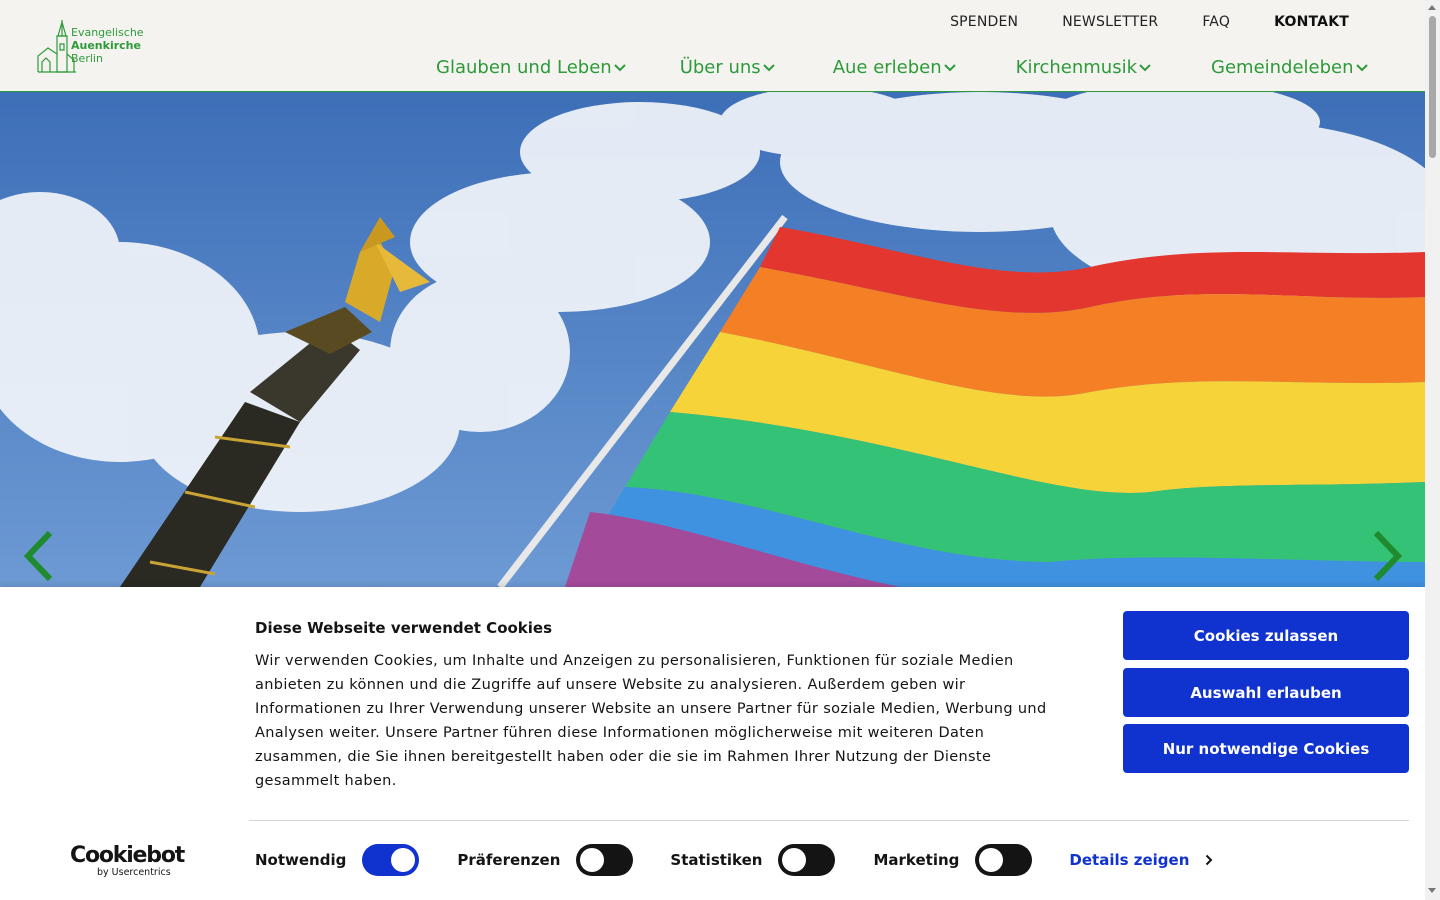  I want to click on details-label: Details zeigen, so click(1129, 860).